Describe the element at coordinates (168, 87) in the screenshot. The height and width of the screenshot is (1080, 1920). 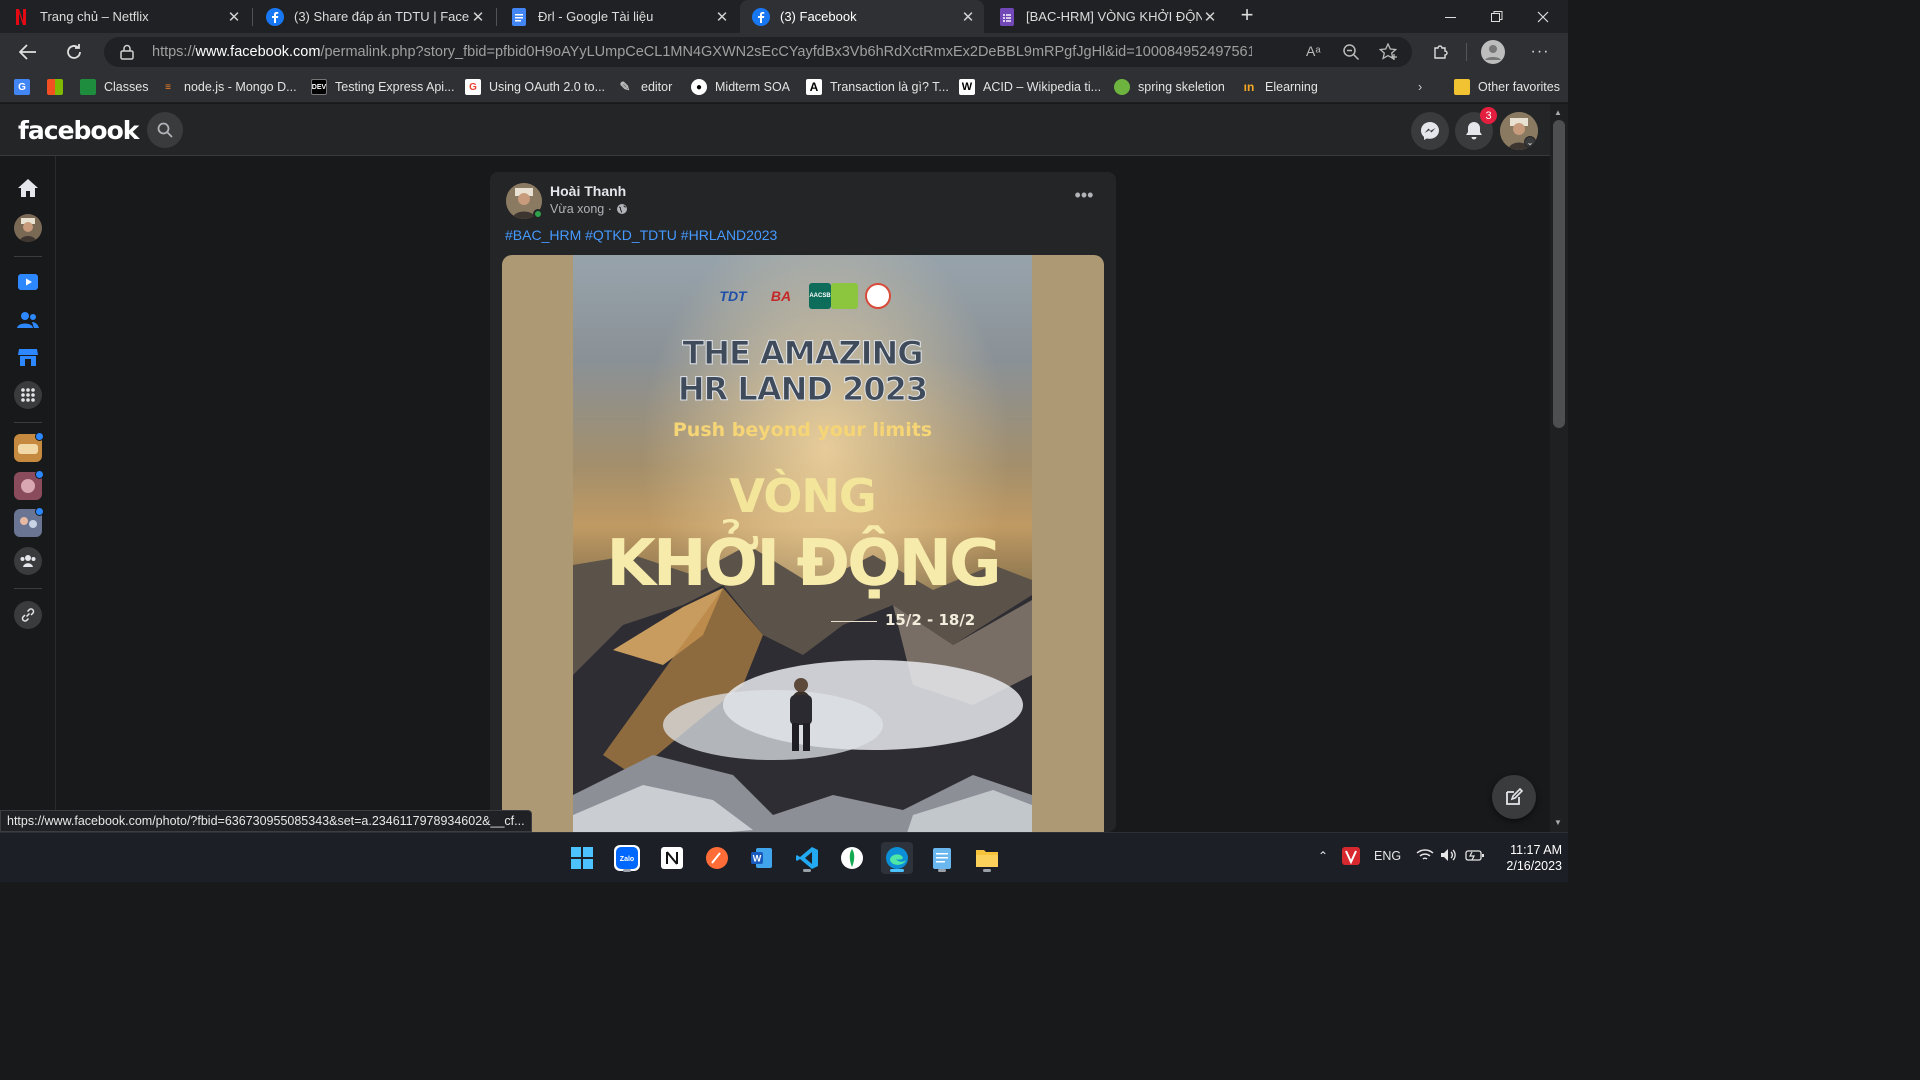
I see `stackoverflow-icon: ≡` at that location.